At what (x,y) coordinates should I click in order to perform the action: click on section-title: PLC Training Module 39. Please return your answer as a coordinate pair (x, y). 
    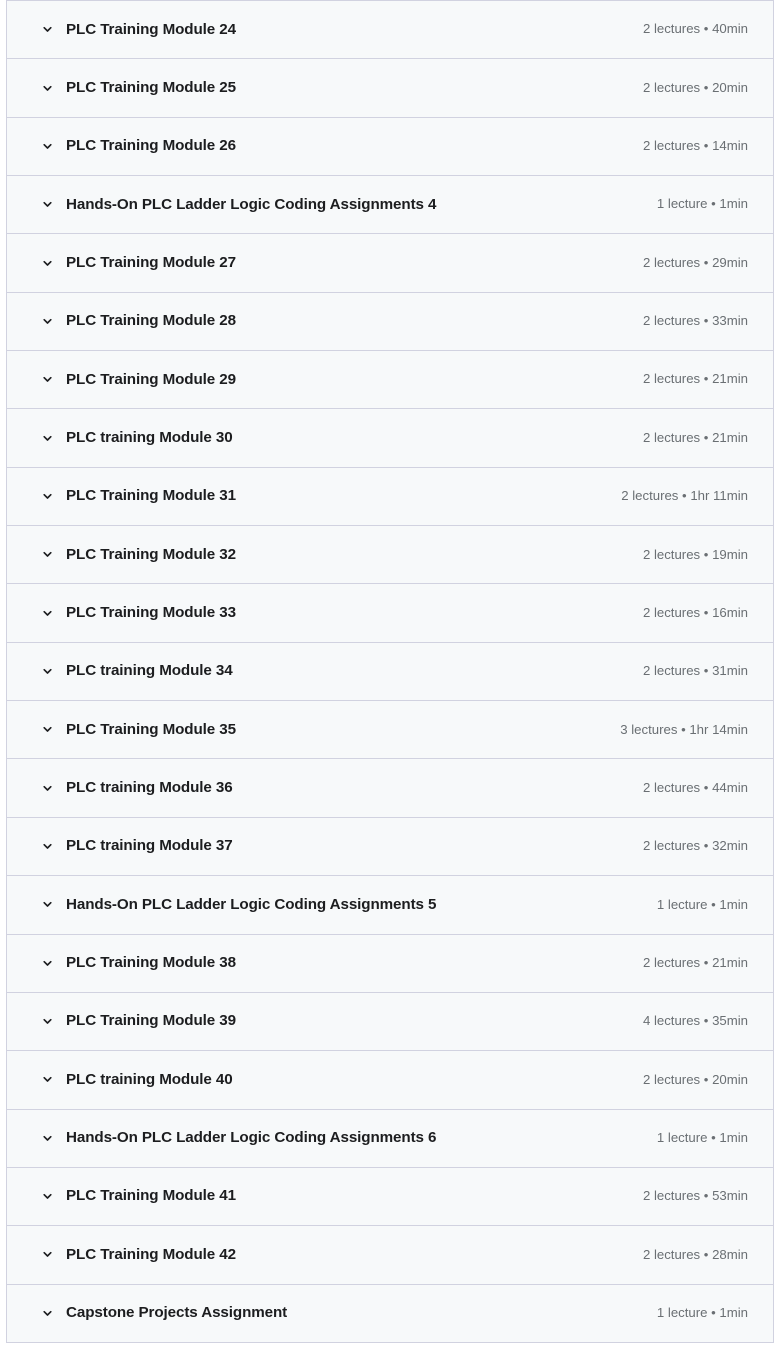
    Looking at the image, I should click on (151, 1021).